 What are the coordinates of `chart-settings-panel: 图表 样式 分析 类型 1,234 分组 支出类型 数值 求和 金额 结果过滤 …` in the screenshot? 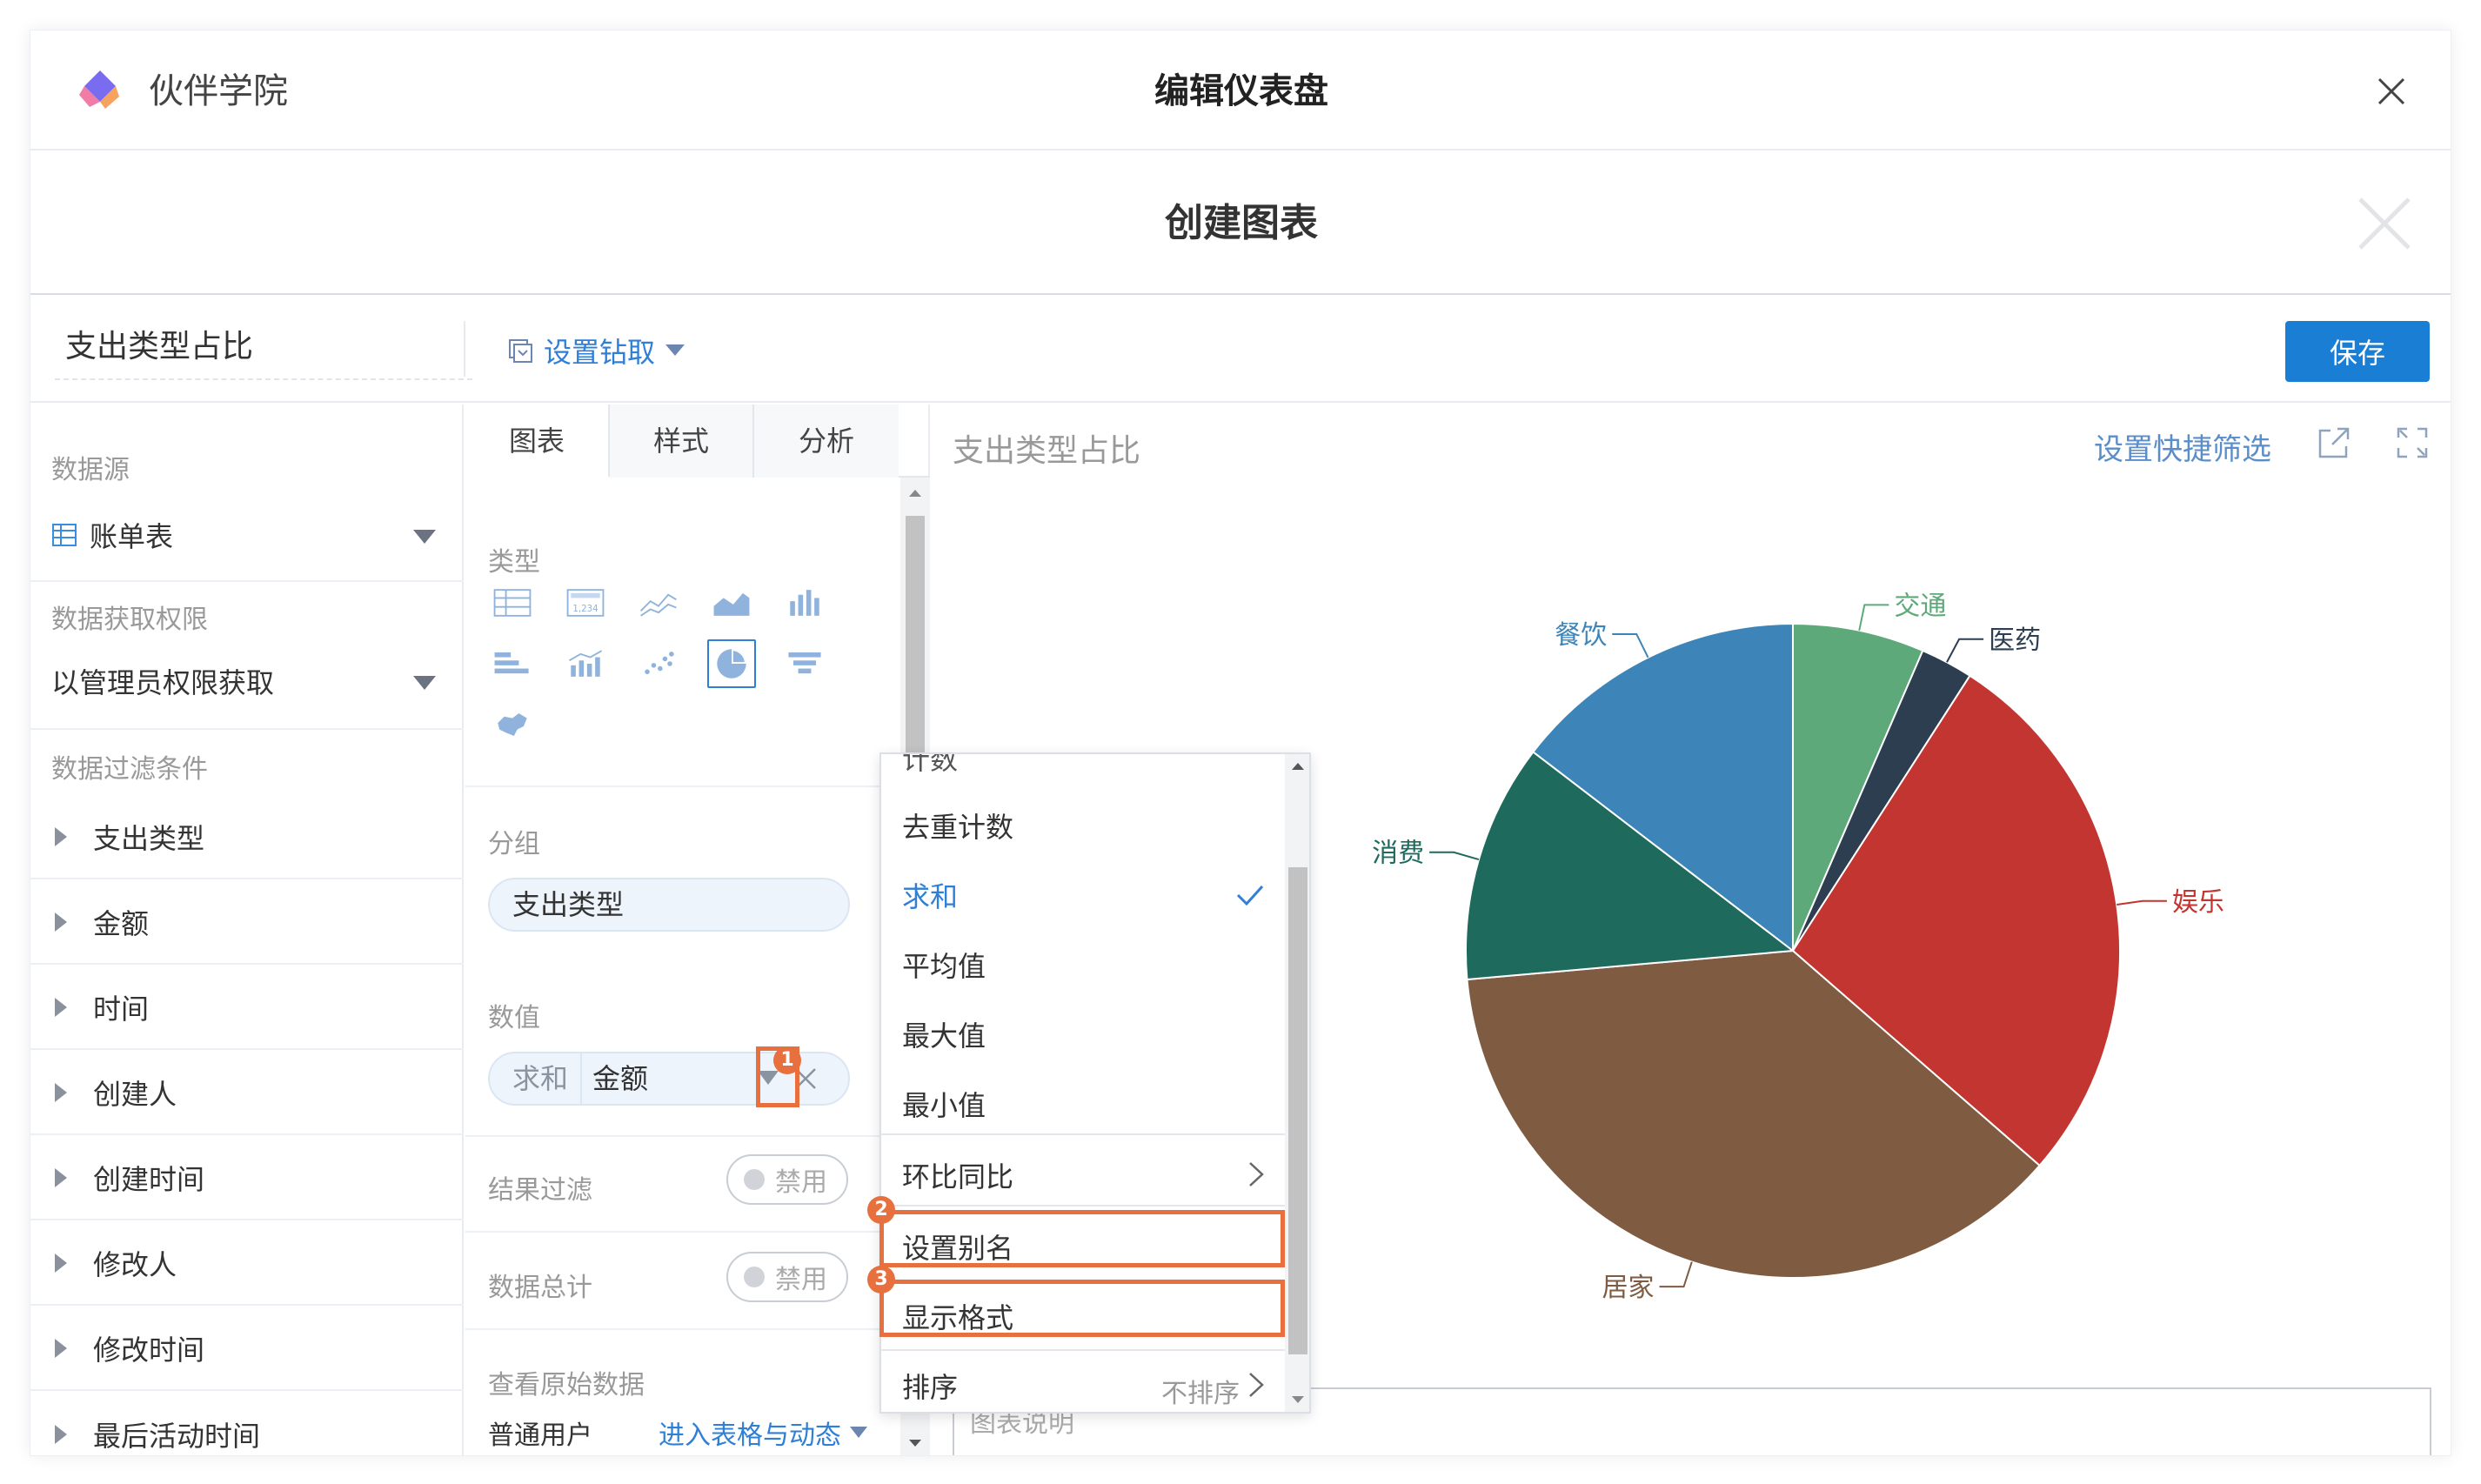 It's located at (697, 930).